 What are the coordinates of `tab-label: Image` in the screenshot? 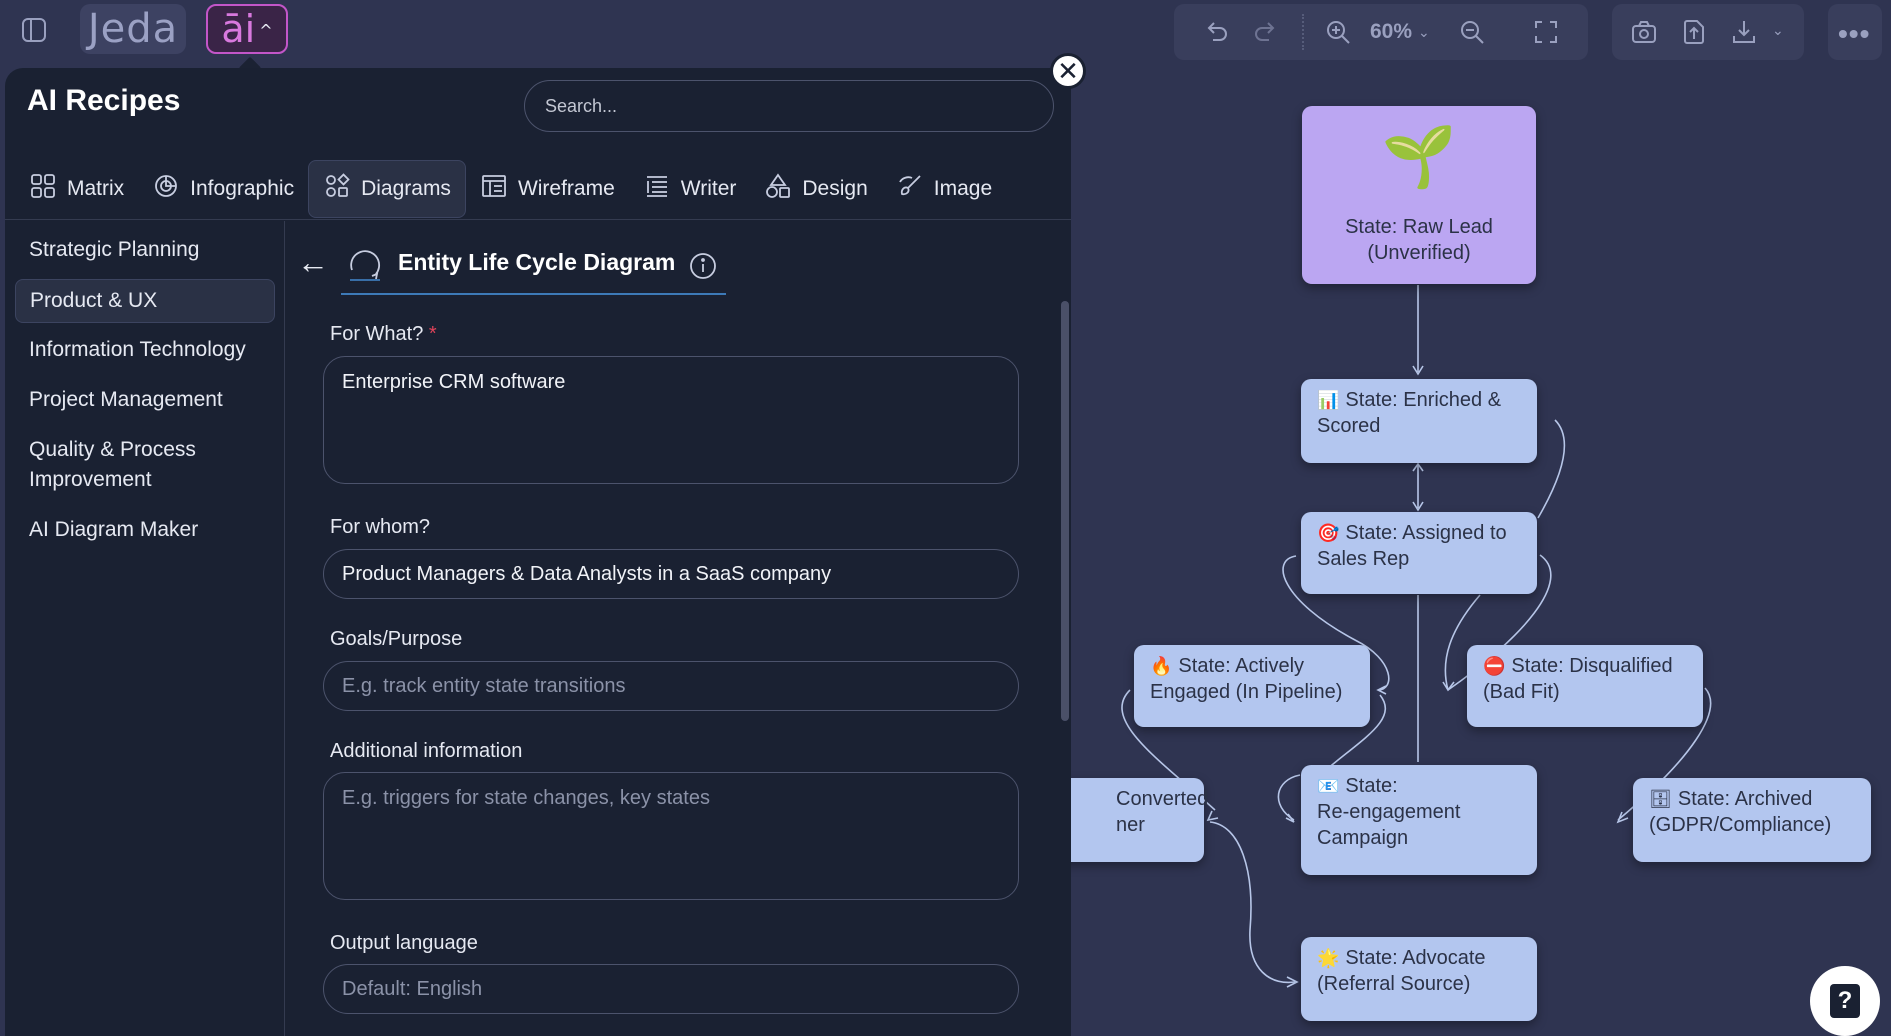 It's located at (963, 188).